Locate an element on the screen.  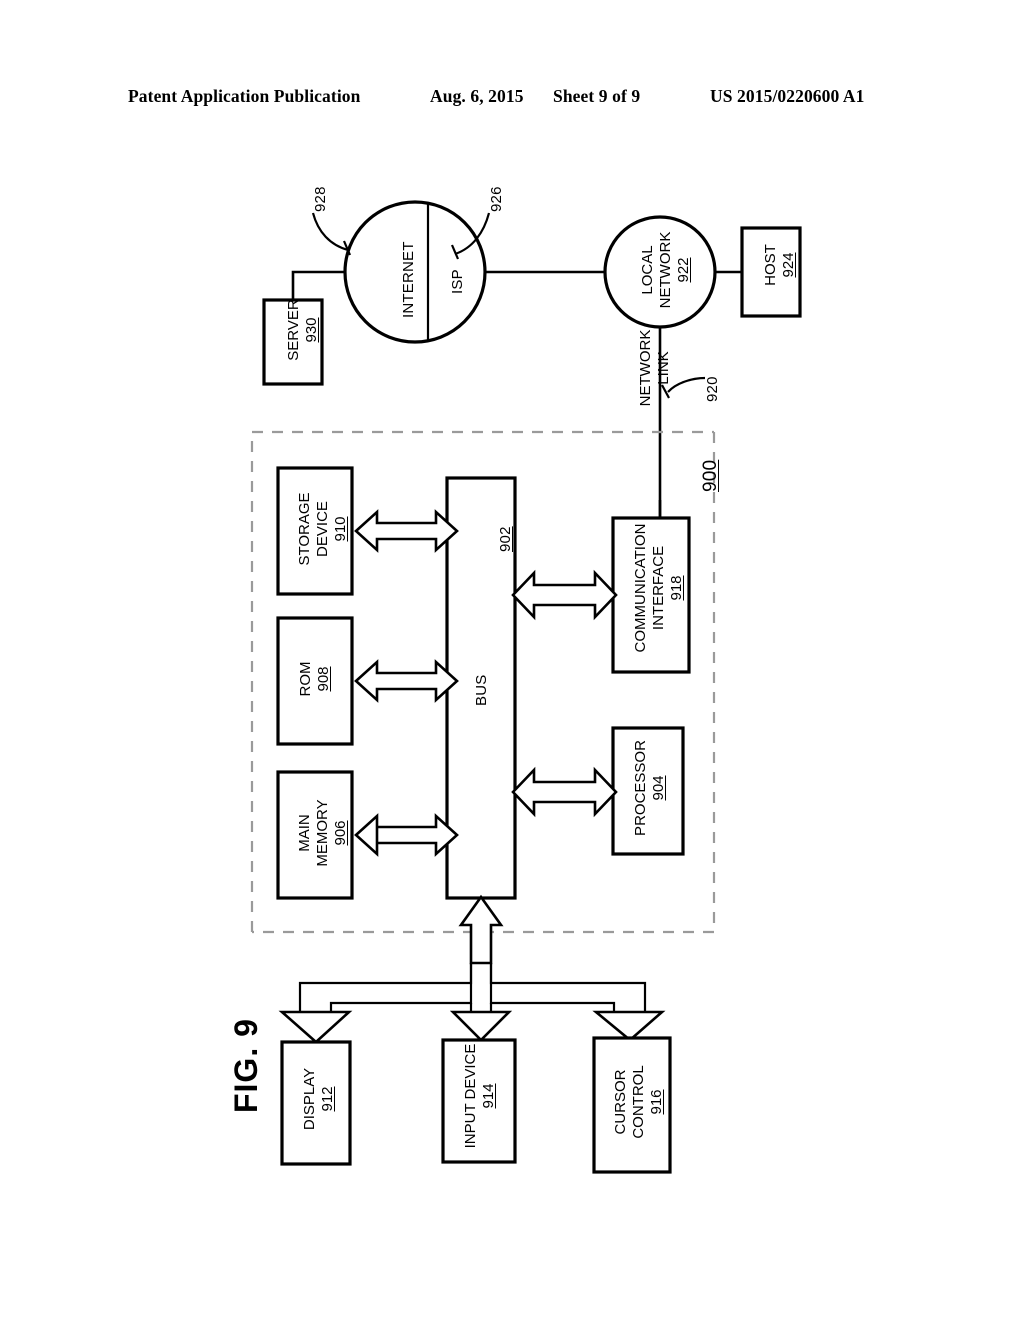
io-rail-left-outer is located at coordinates (385, 987).